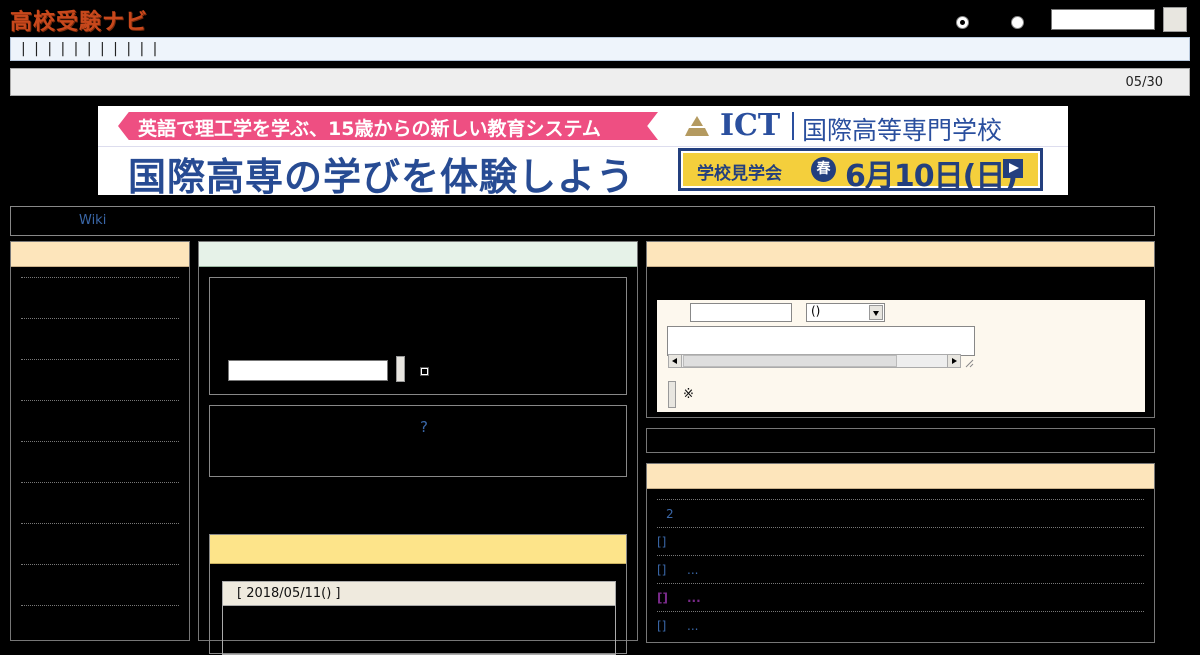 The height and width of the screenshot is (655, 1200). I want to click on cta-date: 6月10日(日), so click(931, 176).